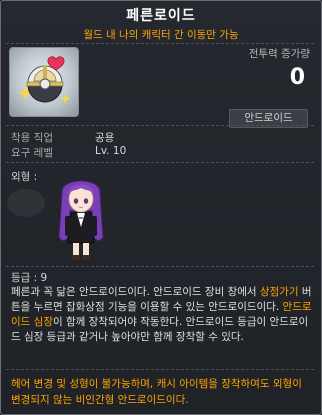 The width and height of the screenshot is (322, 415). I want to click on description-text: 페른과 꼭 닮은 안드로이드이다. 안드로이드 장비 창에서, so click(135, 292).